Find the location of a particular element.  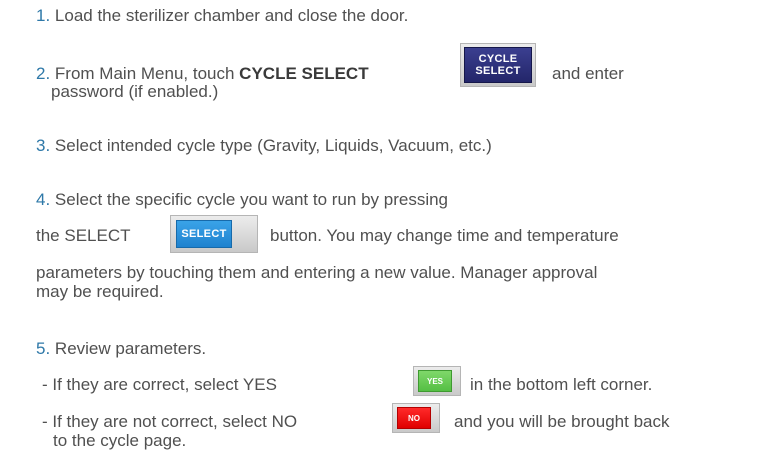

no-button: NO is located at coordinates (414, 418).